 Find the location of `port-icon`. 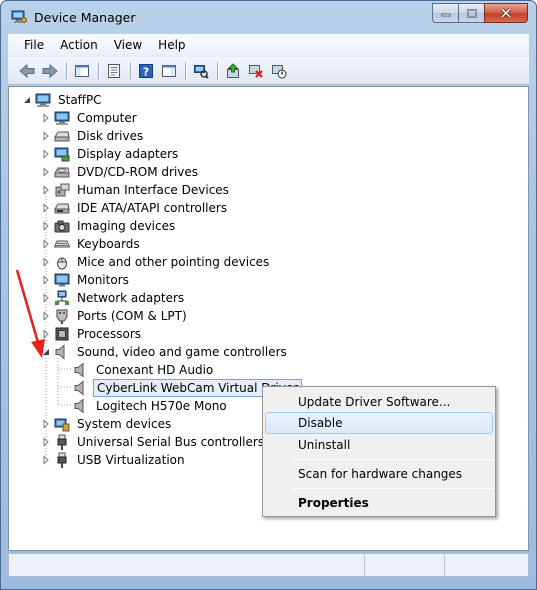

port-icon is located at coordinates (62, 316).